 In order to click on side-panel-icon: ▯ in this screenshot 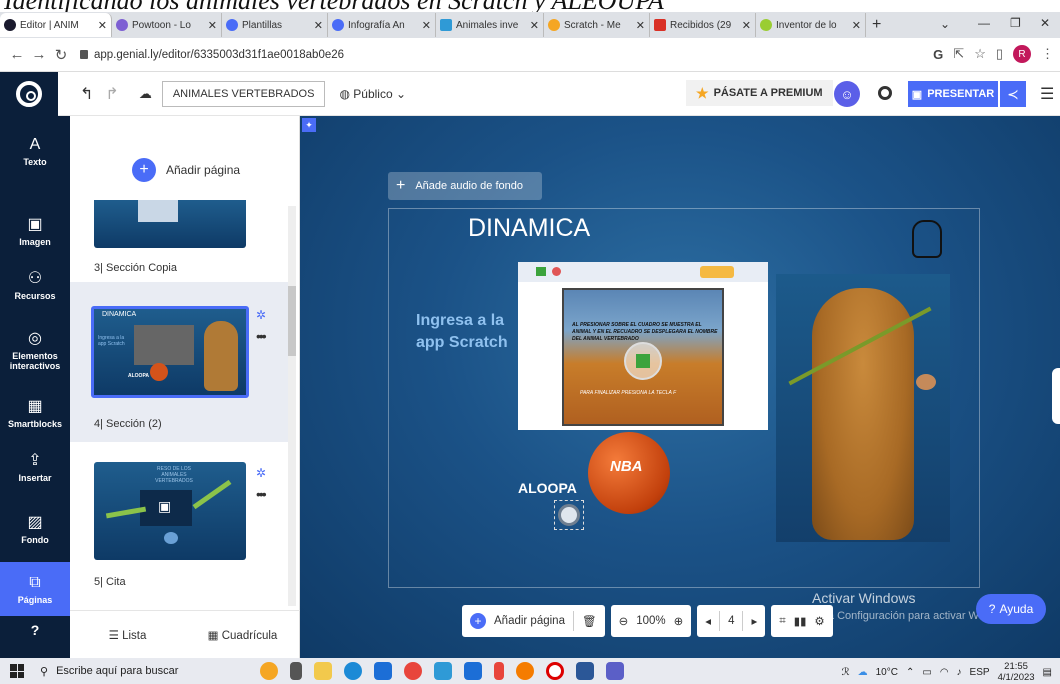, I will do `click(999, 54)`.